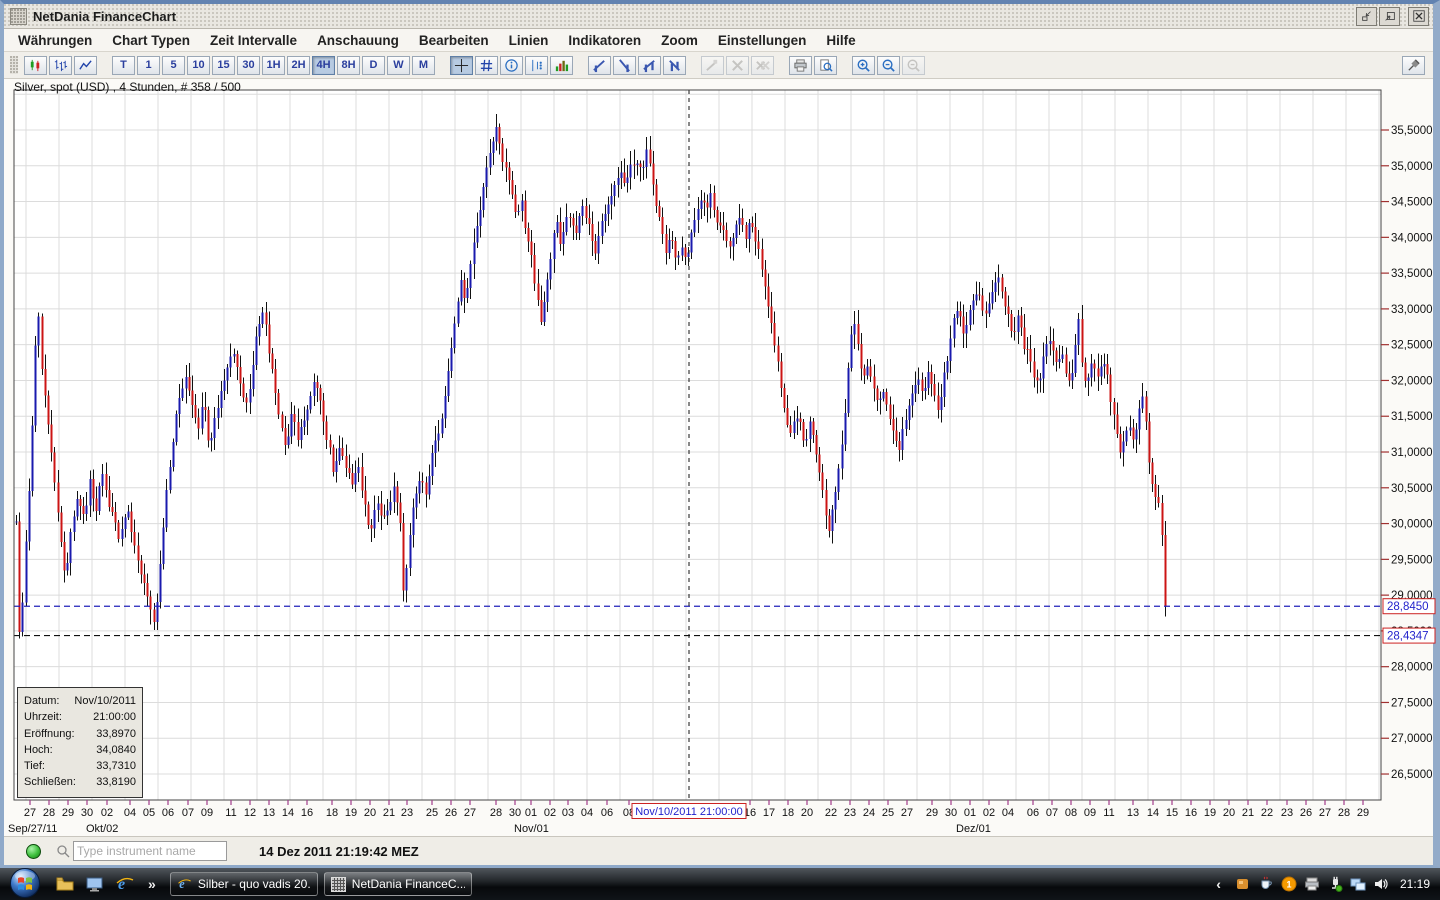  I want to click on svg-text: 1, so click(1288, 885).